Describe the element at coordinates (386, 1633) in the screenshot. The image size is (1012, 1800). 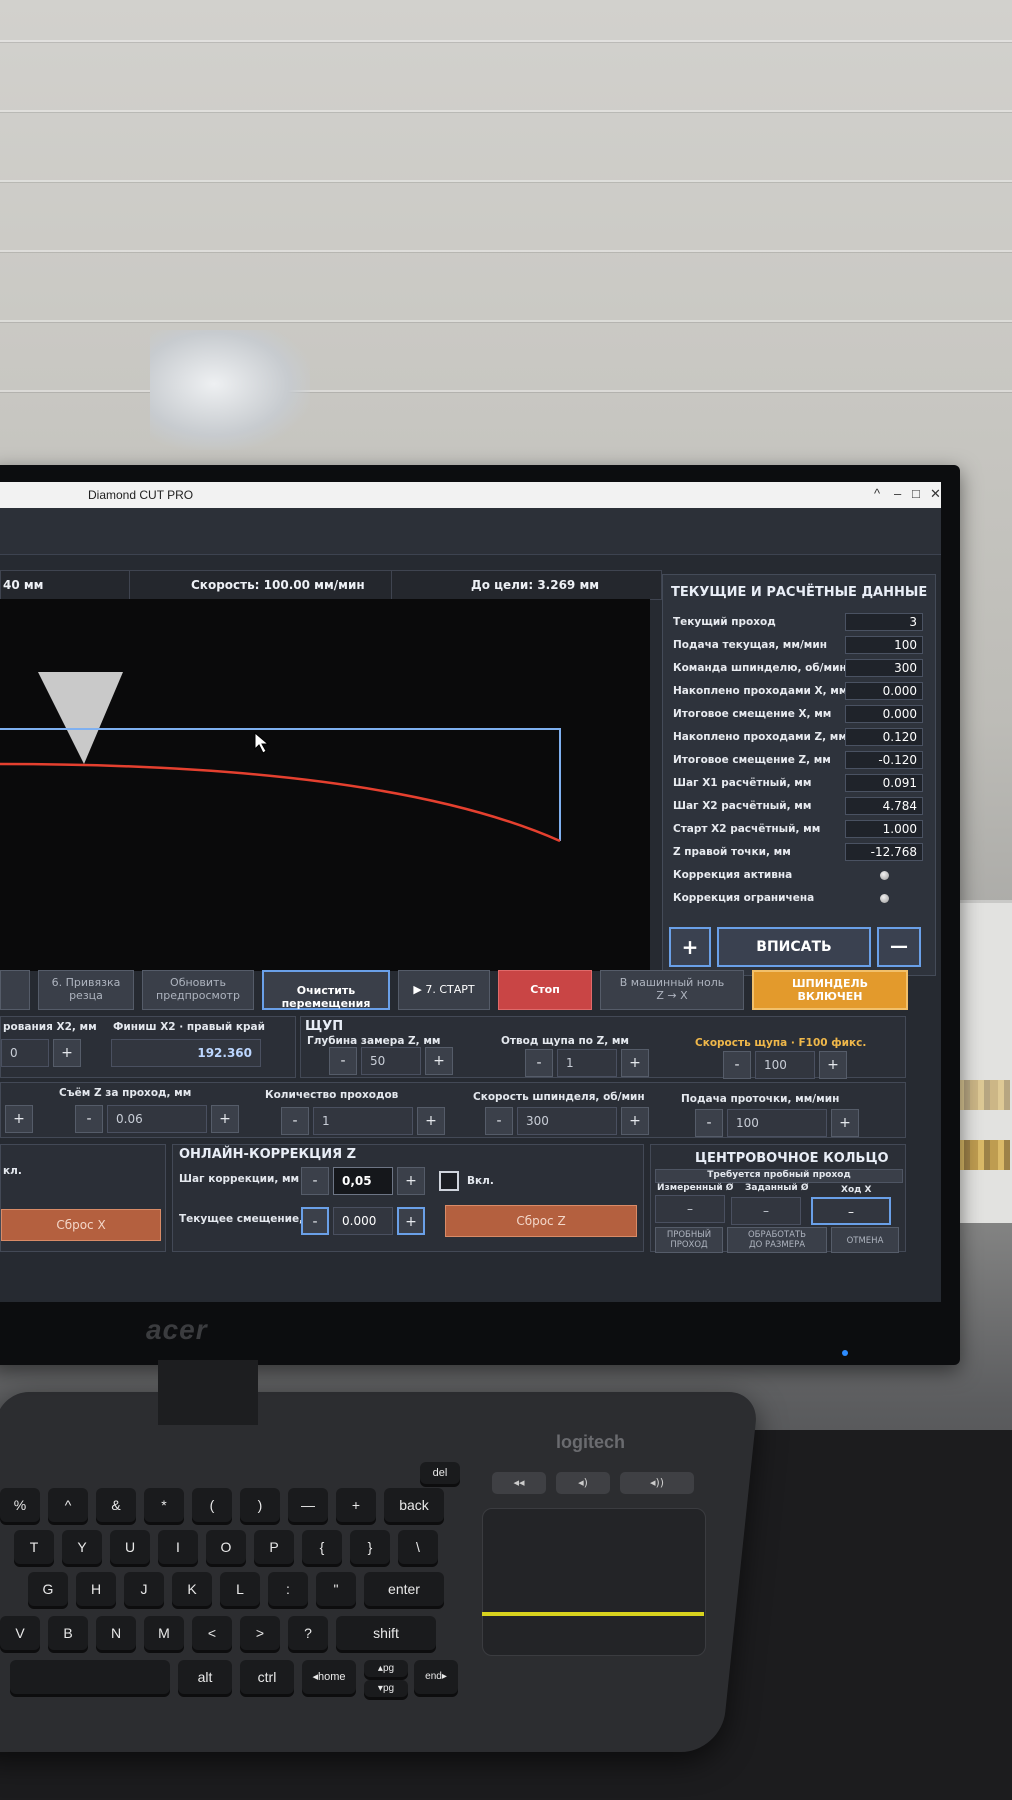
I see `shift-key: shift` at that location.